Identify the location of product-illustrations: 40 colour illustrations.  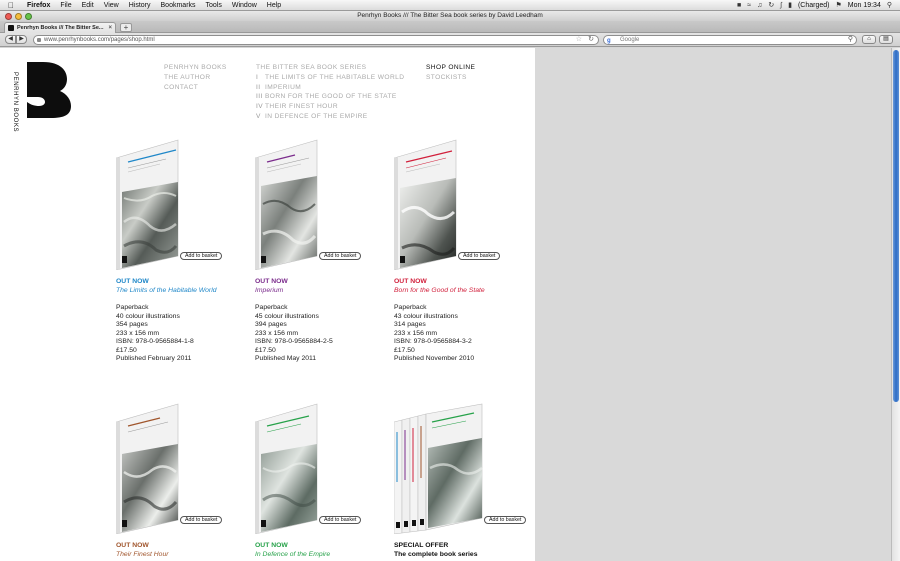
(148, 316).